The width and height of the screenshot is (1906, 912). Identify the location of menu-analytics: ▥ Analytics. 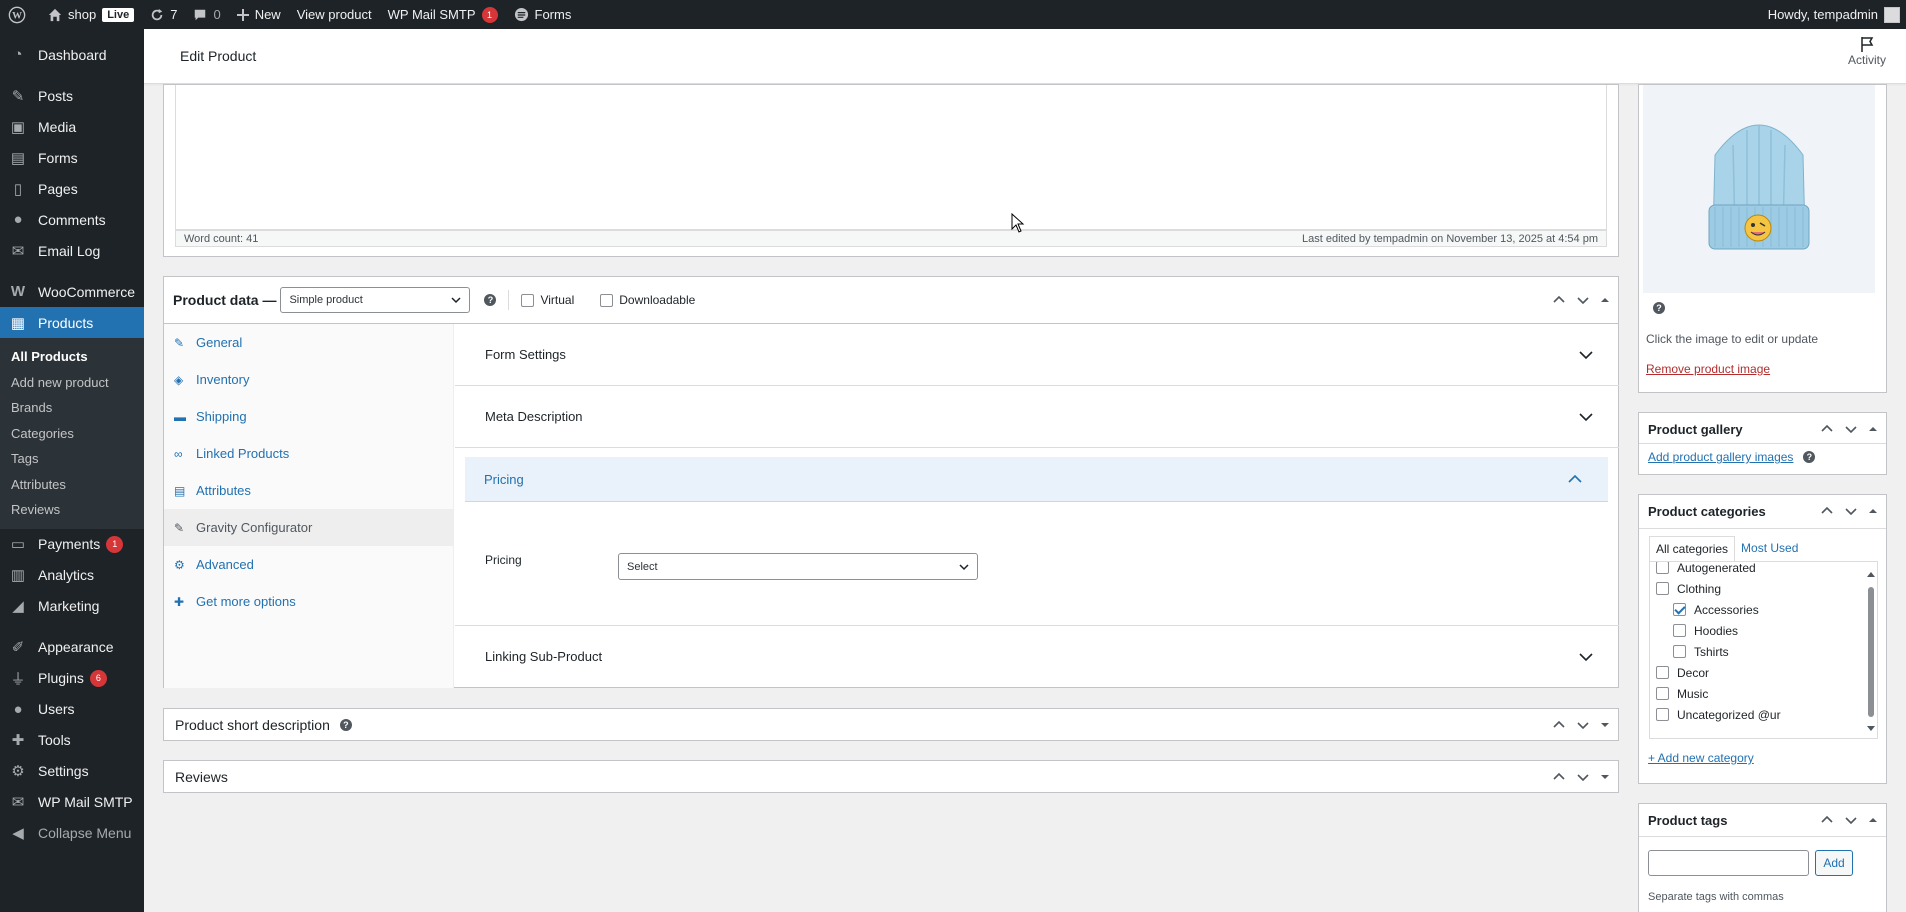
(72, 575).